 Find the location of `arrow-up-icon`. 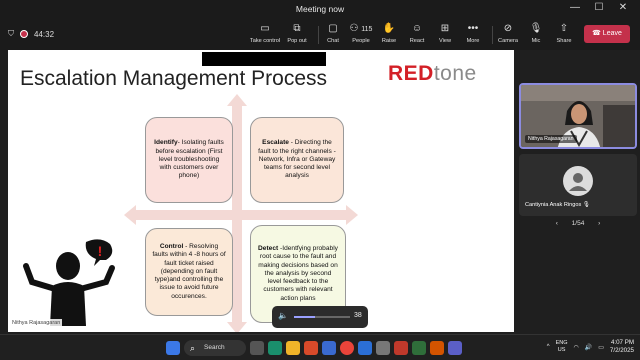

arrow-up-icon is located at coordinates (237, 100).